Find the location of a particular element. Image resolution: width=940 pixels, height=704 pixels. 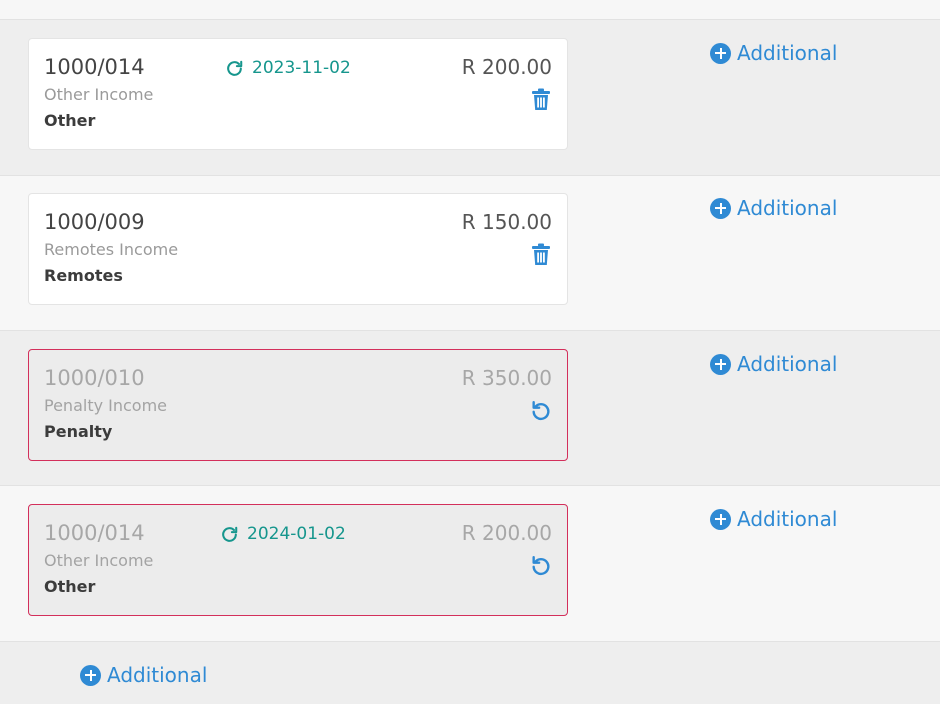

item-name: Remotes is located at coordinates (83, 275).